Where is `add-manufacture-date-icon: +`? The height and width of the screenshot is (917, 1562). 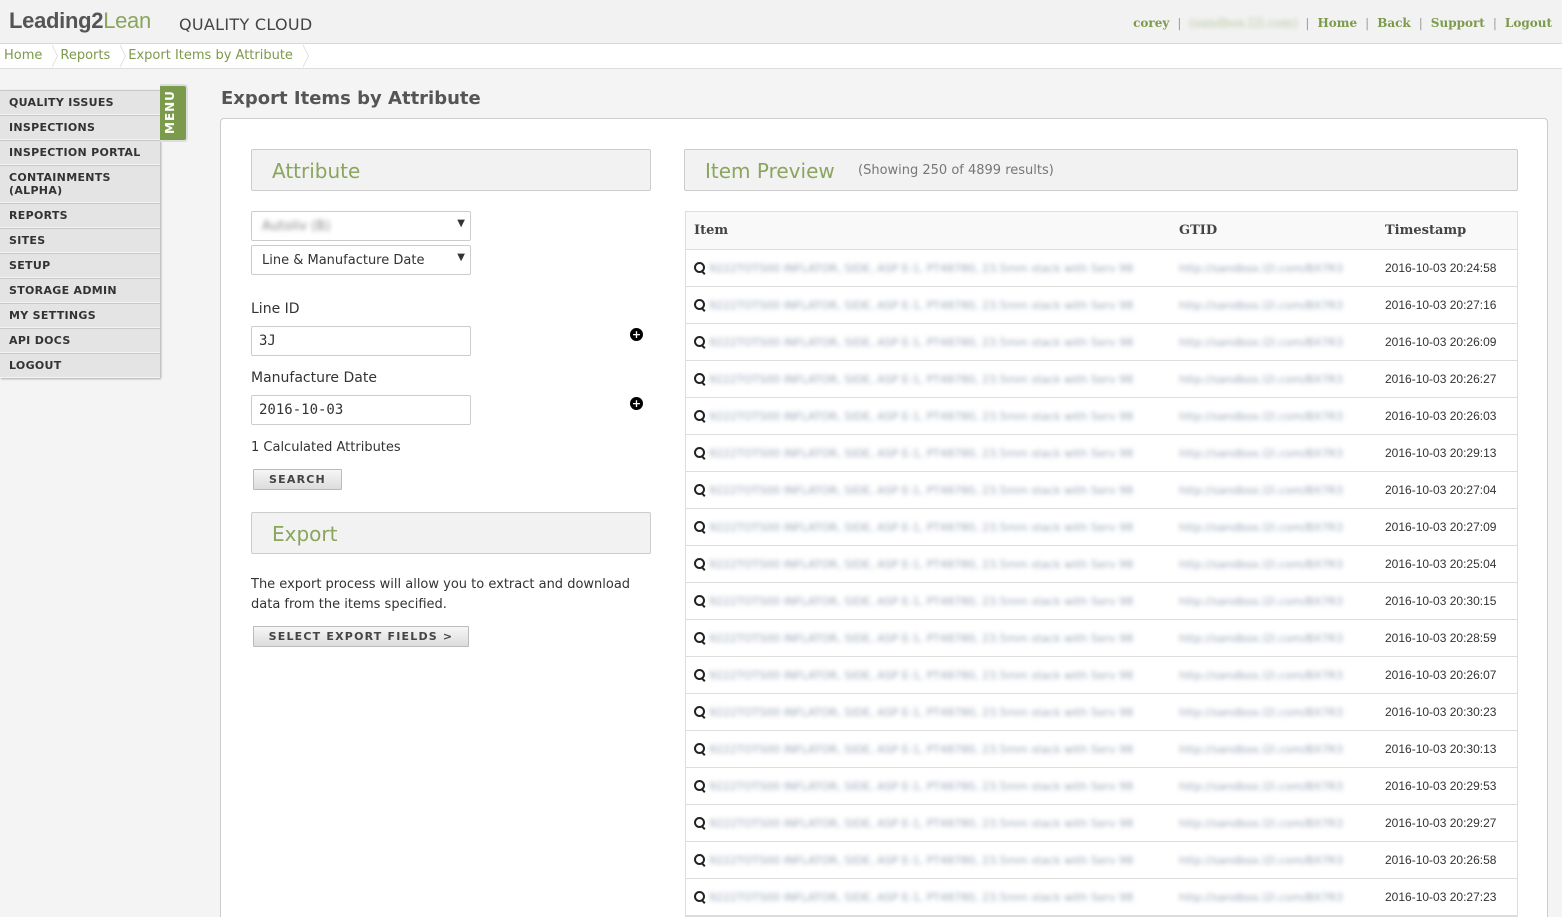
add-manufacture-date-icon: + is located at coordinates (636, 403).